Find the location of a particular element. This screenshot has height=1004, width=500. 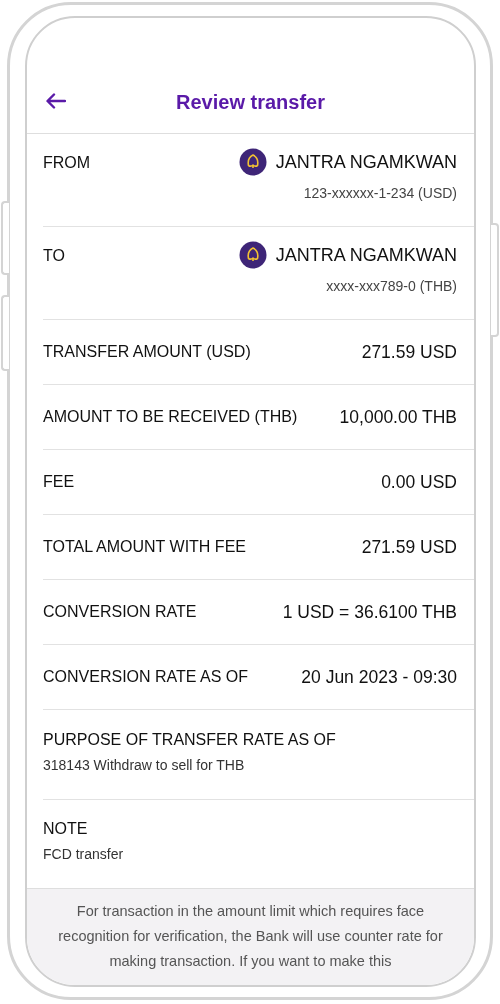

field-label: CONVERSION RATE AS OF is located at coordinates (146, 677).